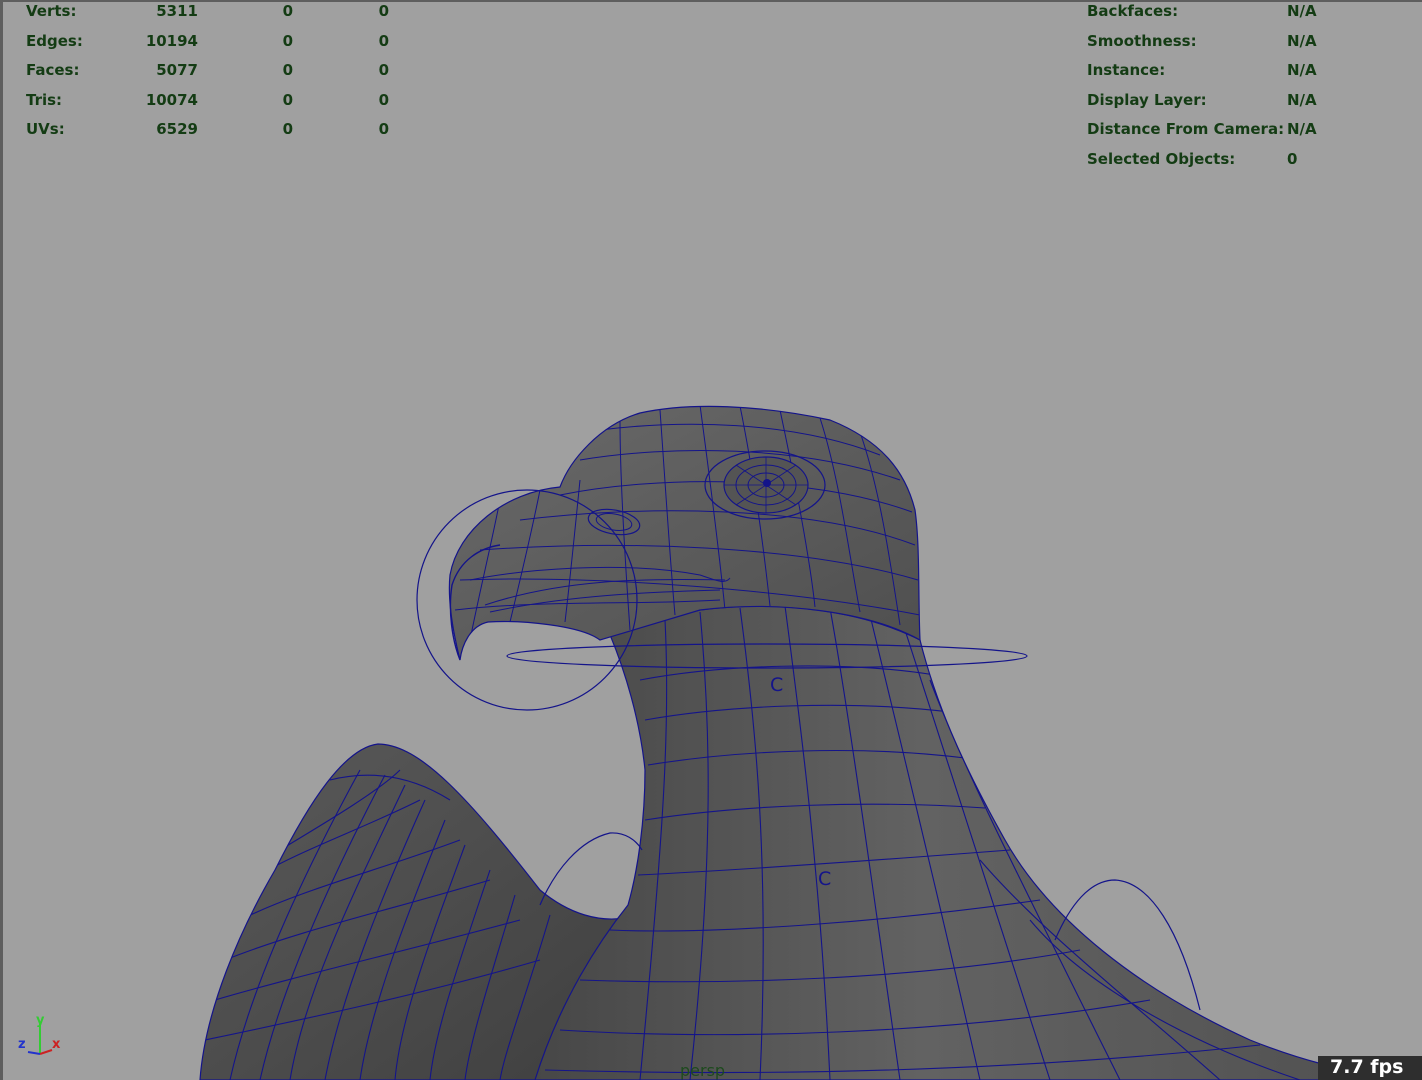  I want to click on object-detail-row: Instance: N/A, so click(1237, 71).